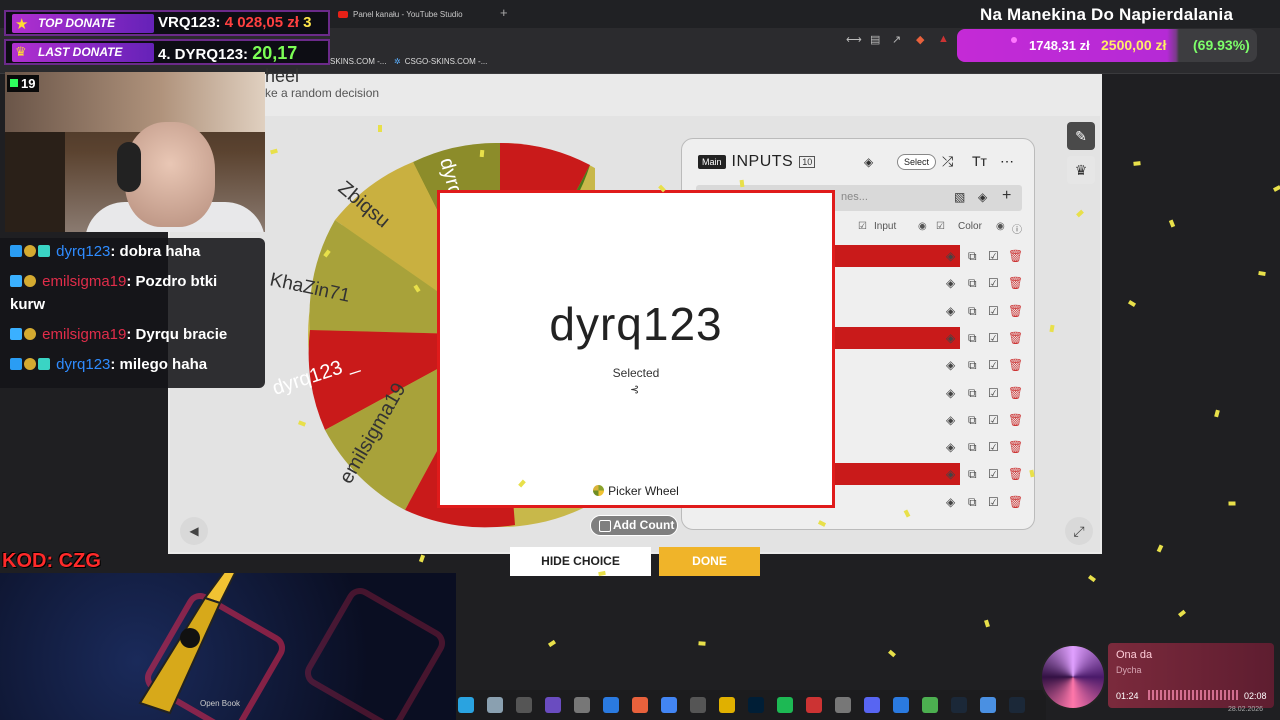  What do you see at coordinates (1007, 161) in the screenshot?
I see `more-icon: ⋯` at bounding box center [1007, 161].